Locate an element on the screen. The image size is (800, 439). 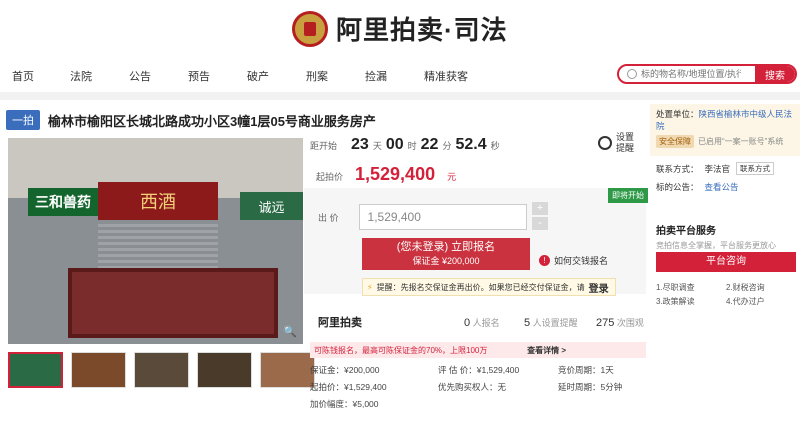
view-details-link: 查看详情 > is located at coordinates (546, 350).